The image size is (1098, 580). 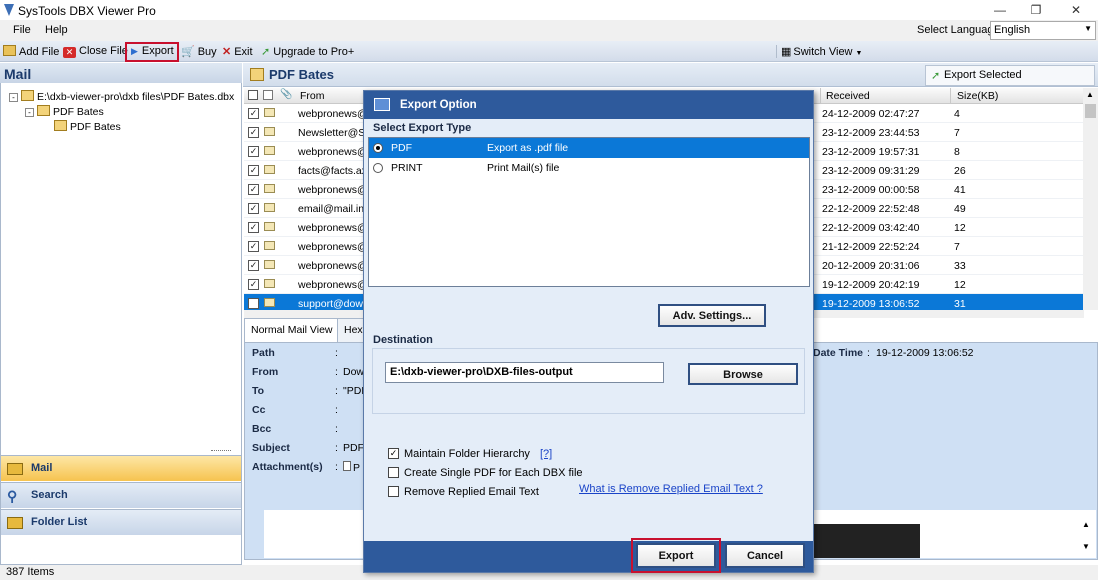 What do you see at coordinates (87, 126) in the screenshot?
I see `tree-node-subfolder: PDF Bates` at bounding box center [87, 126].